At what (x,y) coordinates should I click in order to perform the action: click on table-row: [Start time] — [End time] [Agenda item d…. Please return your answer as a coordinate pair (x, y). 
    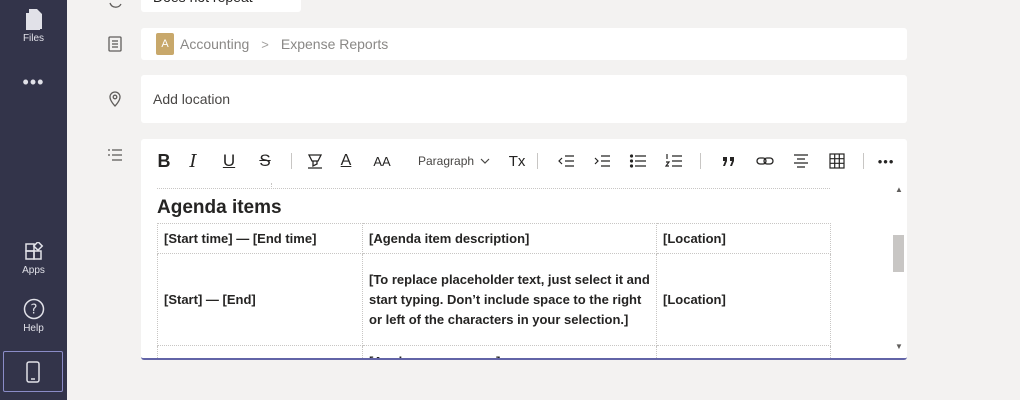
    Looking at the image, I should click on (494, 238).